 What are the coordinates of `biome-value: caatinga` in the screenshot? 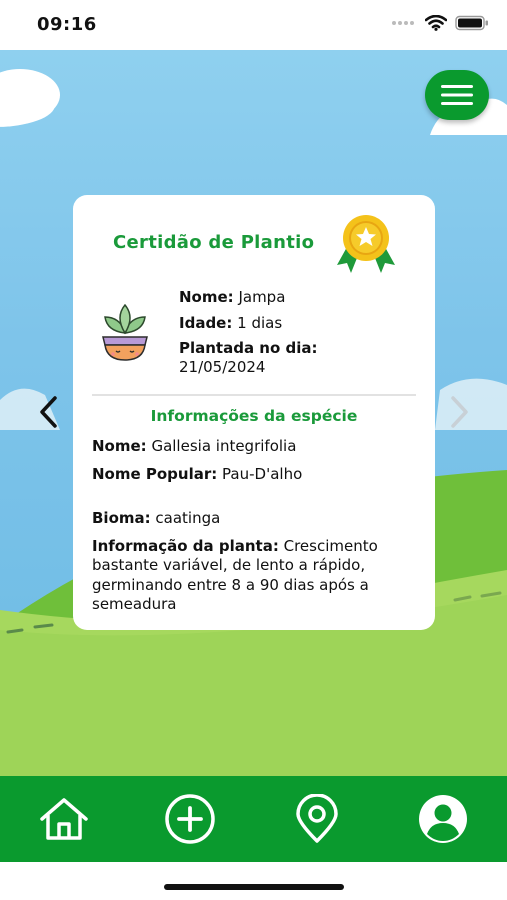 It's located at (188, 518).